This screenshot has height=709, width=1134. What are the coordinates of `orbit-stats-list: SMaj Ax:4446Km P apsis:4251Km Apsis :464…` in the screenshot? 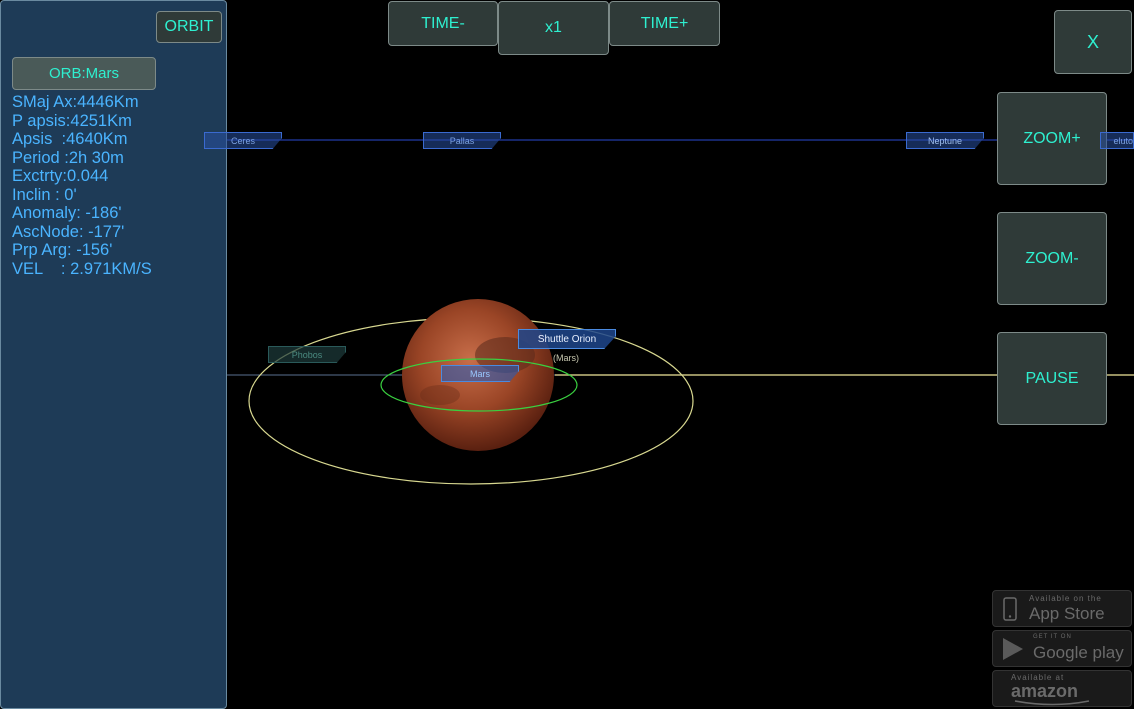 It's located at (82, 185).